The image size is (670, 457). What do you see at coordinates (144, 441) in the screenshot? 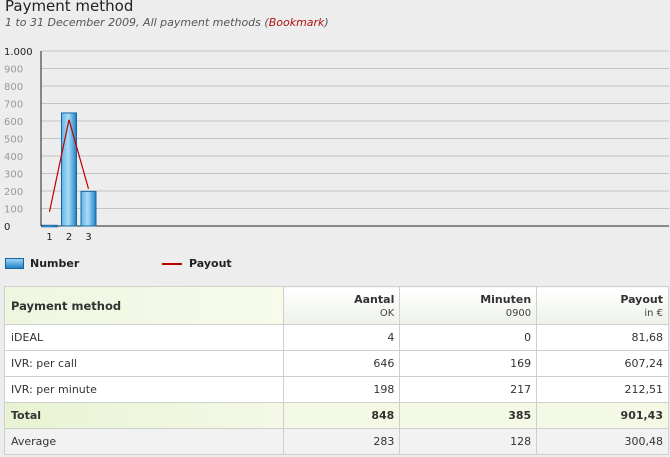
I see `average-label: Average` at bounding box center [144, 441].